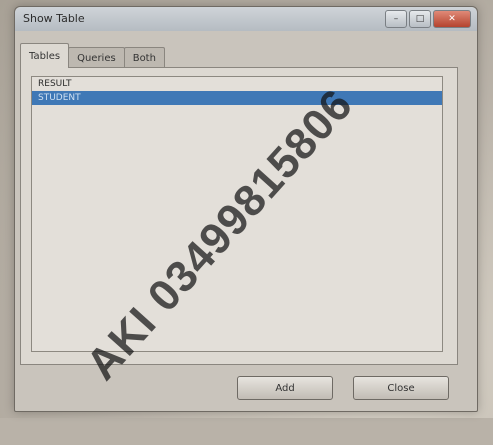  What do you see at coordinates (54, 18) in the screenshot?
I see `window-title: Show Table` at bounding box center [54, 18].